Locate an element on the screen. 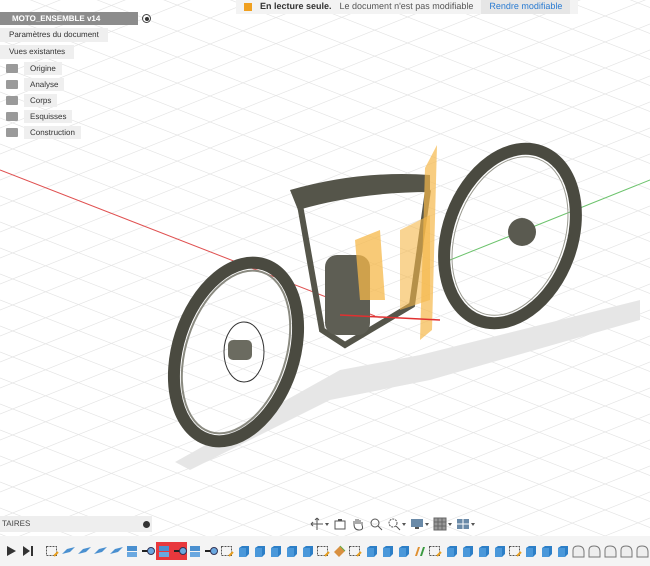  browser-item: Construction is located at coordinates (52, 132).